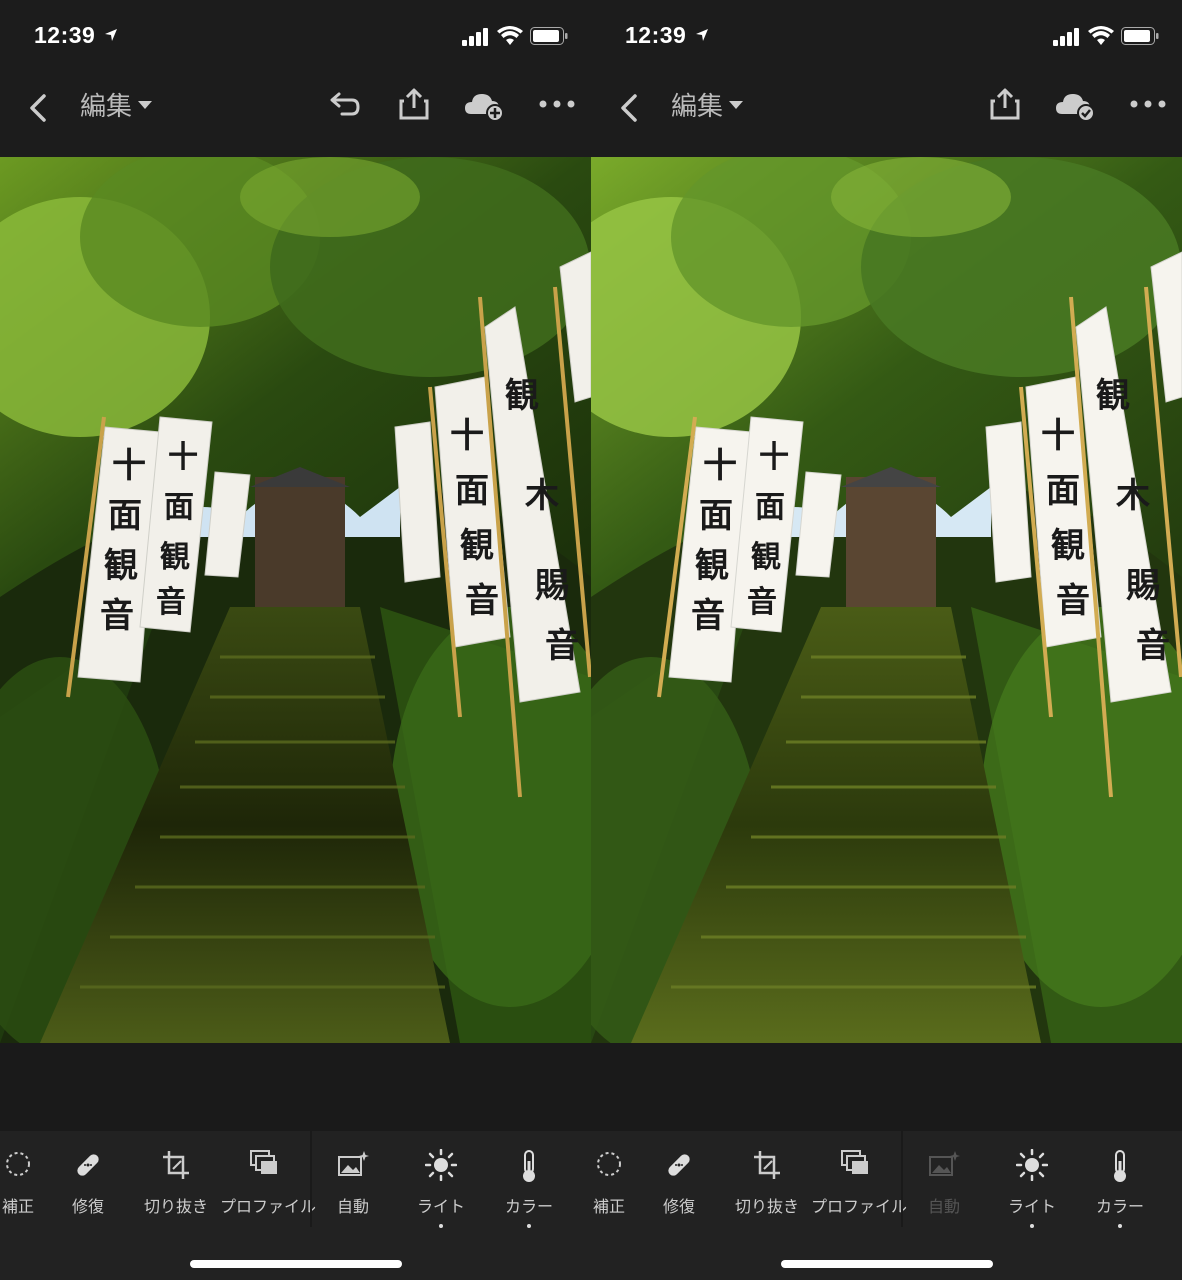  I want to click on edit-title: 編集, so click(106, 107).